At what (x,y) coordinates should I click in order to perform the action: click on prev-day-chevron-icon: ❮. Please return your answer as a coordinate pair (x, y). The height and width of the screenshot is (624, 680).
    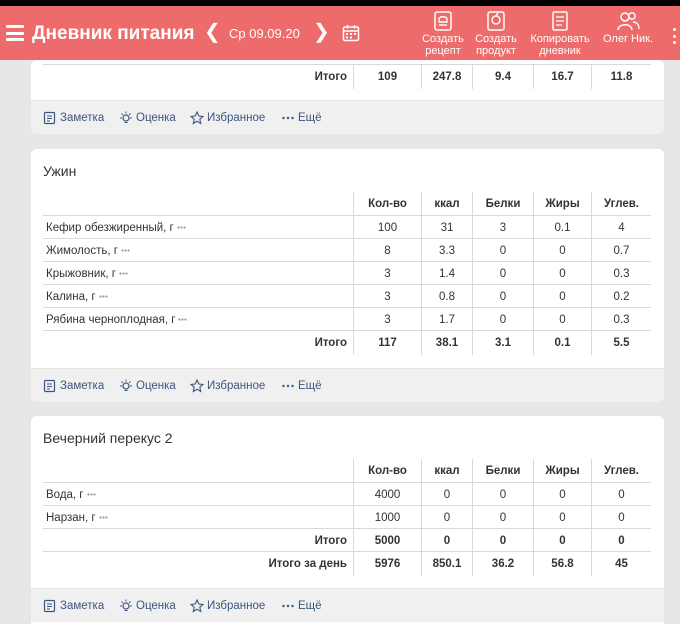
    Looking at the image, I should click on (212, 32).